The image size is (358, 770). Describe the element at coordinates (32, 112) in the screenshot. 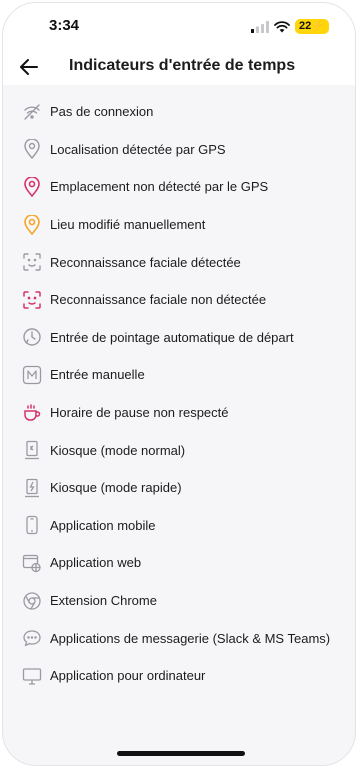

I see `no-signal-icon` at that location.